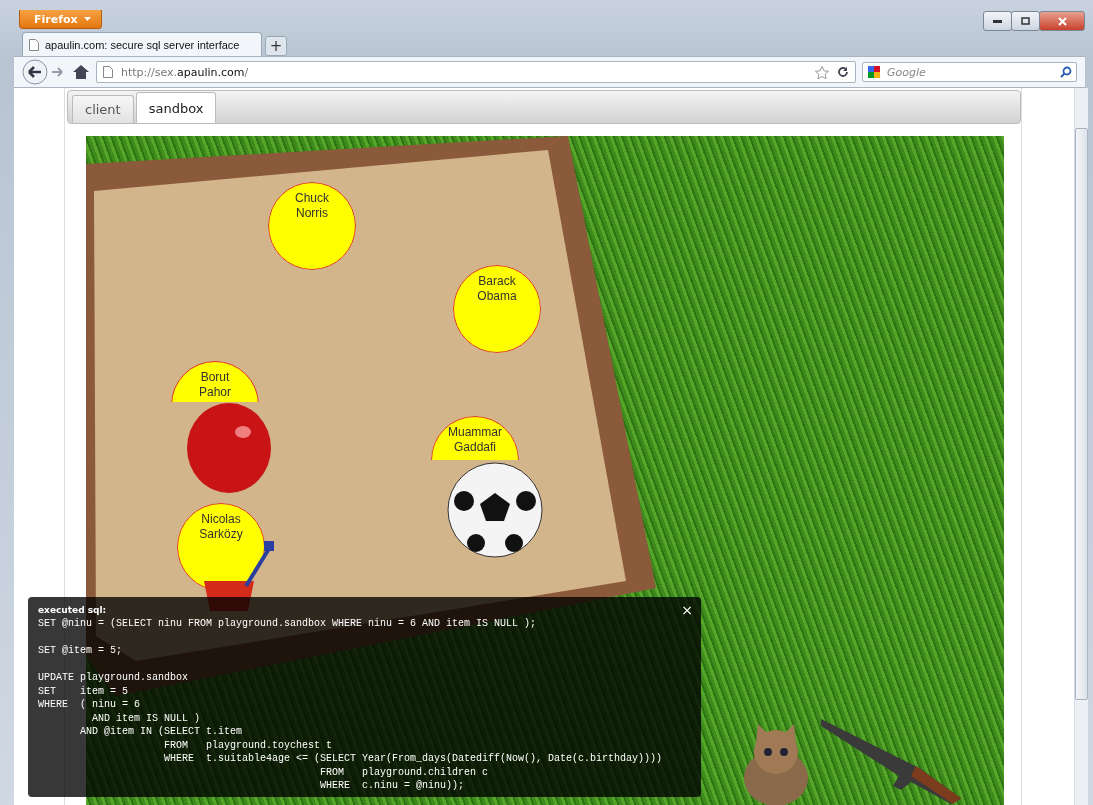 This screenshot has height=805, width=1093. What do you see at coordinates (176, 107) in the screenshot?
I see `page-tab: sandbox` at bounding box center [176, 107].